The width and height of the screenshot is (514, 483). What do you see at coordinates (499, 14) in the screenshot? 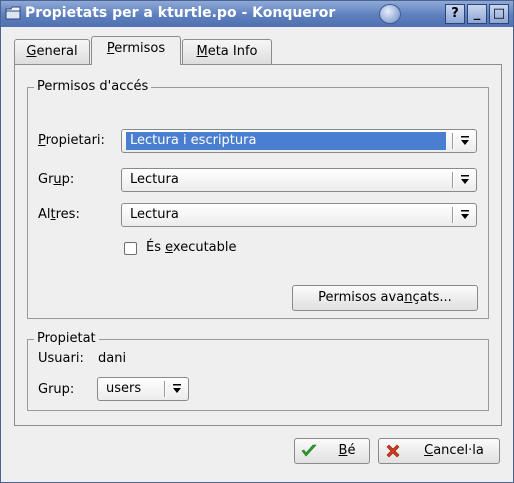
I see `maximize-button: □` at bounding box center [499, 14].